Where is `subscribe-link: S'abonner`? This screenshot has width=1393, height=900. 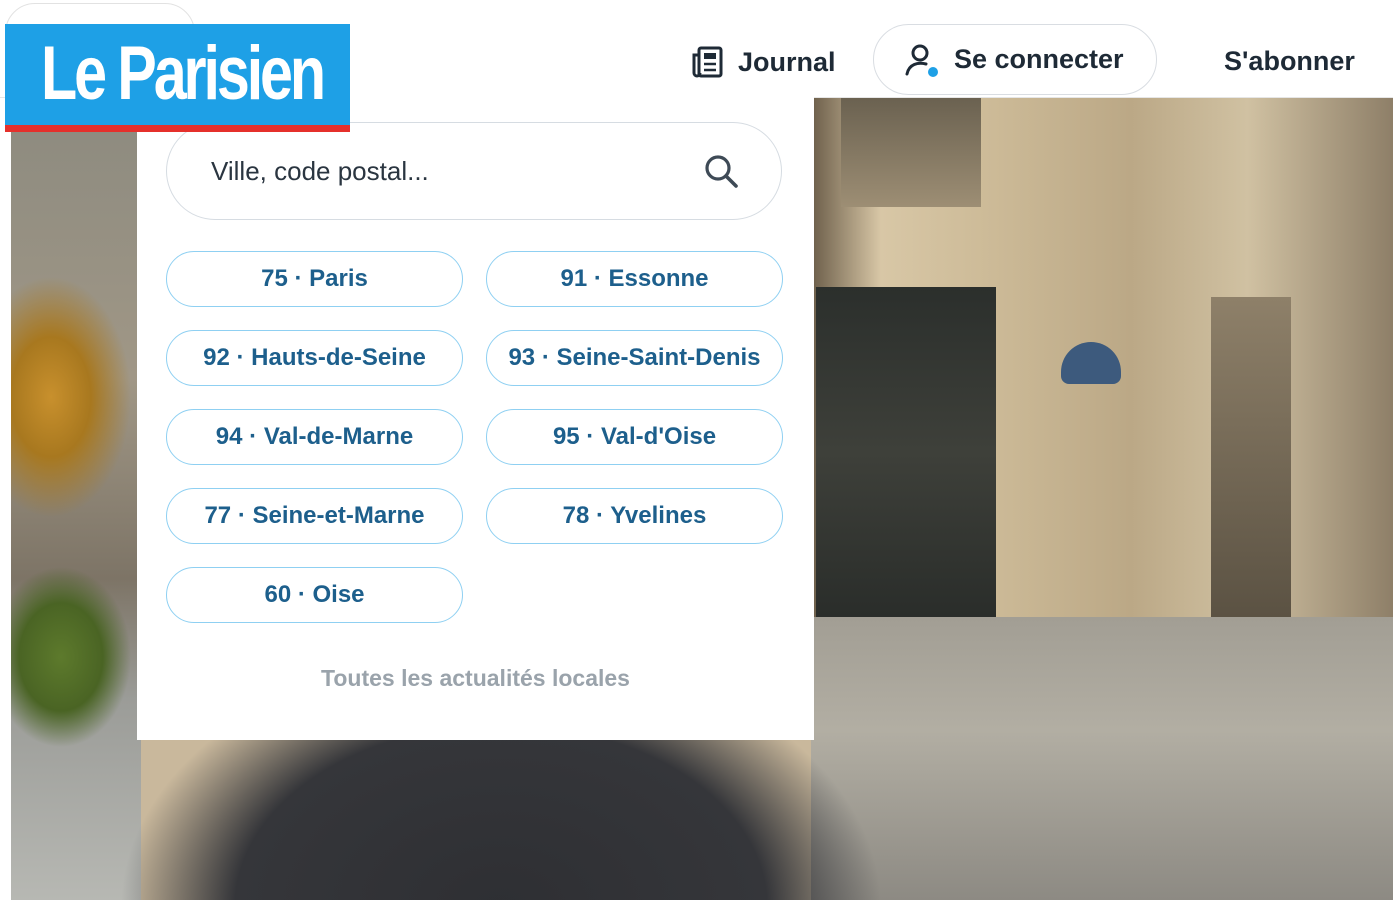
subscribe-link: S'abonner is located at coordinates (1289, 61).